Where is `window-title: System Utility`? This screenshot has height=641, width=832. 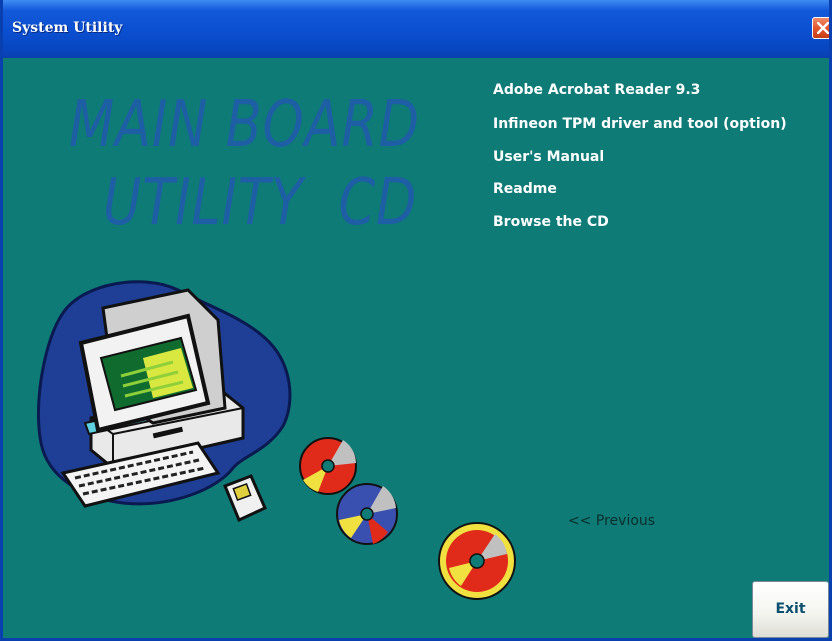 window-title: System Utility is located at coordinates (67, 28).